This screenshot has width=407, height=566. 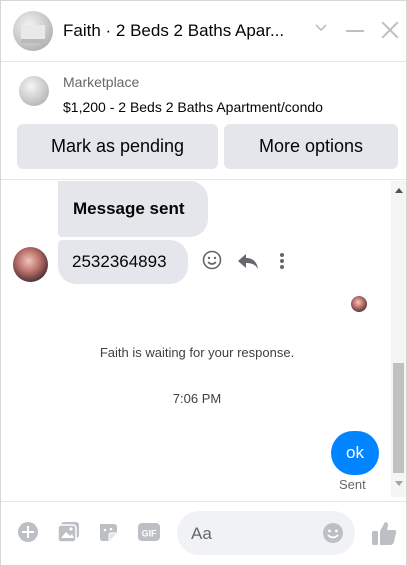 I want to click on minimize-icon, so click(x=355, y=31).